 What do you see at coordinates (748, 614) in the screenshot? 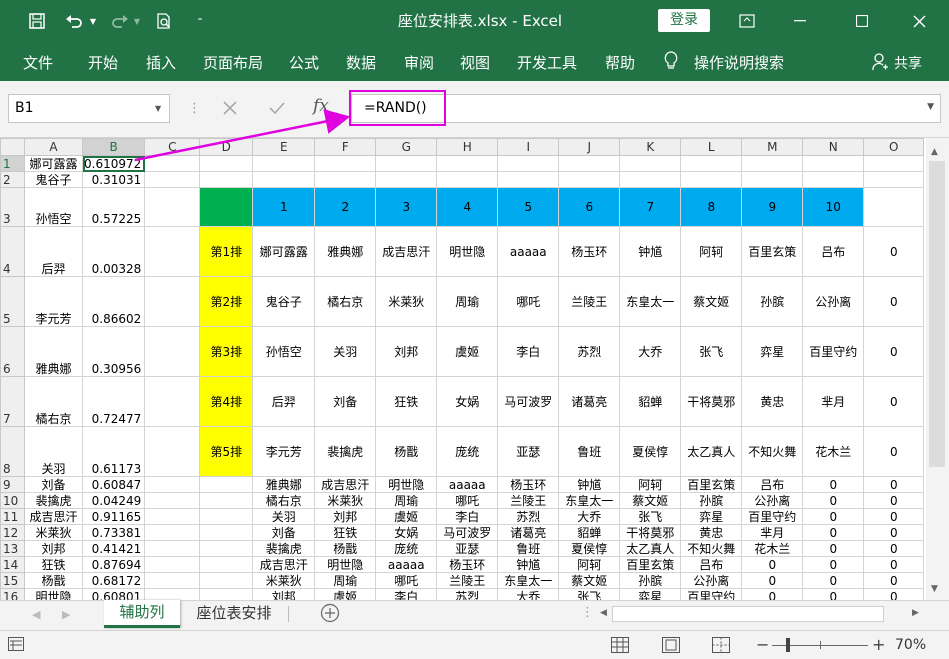
I see `horizontal-scrollbar` at bounding box center [748, 614].